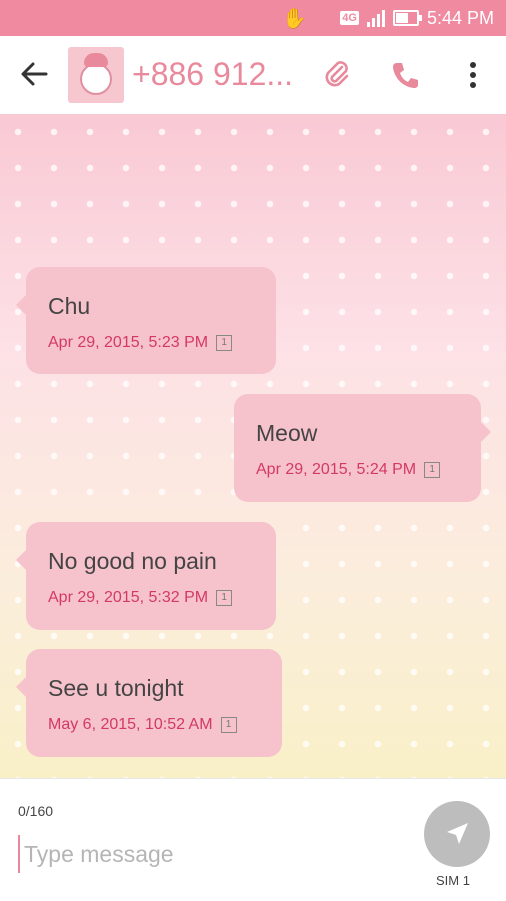 This screenshot has width=506, height=901. I want to click on network-type-badge: 4G, so click(349, 18).